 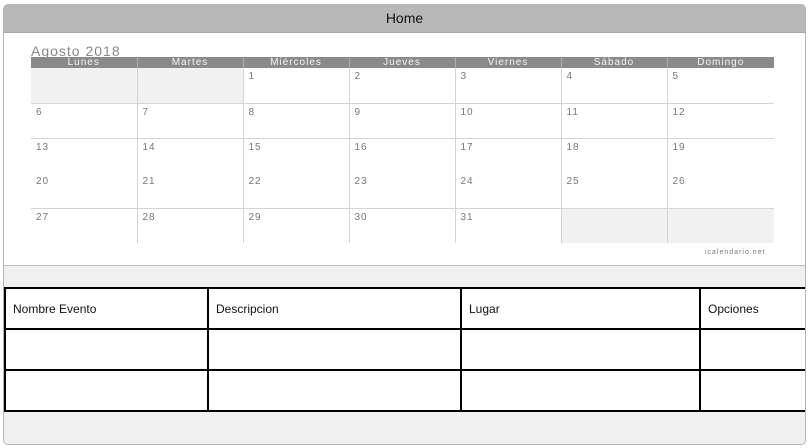 I want to click on calendar-day-cell: 14, so click(x=189, y=155).